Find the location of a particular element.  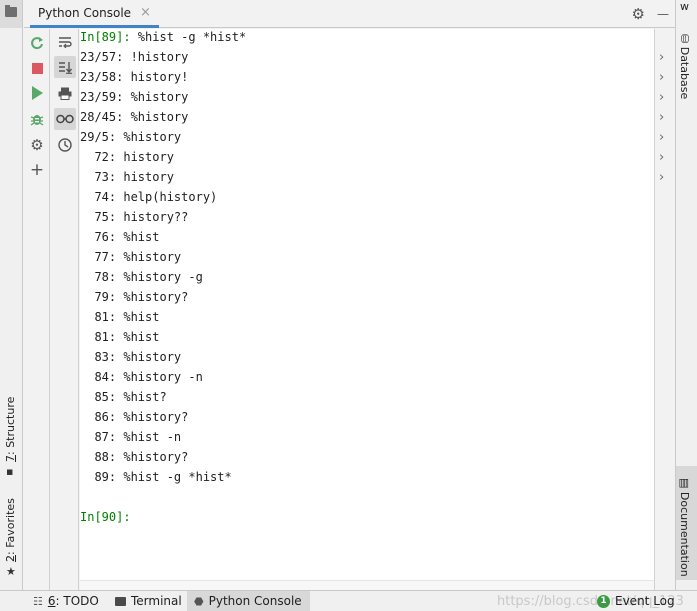

favorites-tool-tab: 2: Favorites is located at coordinates (10, 530).